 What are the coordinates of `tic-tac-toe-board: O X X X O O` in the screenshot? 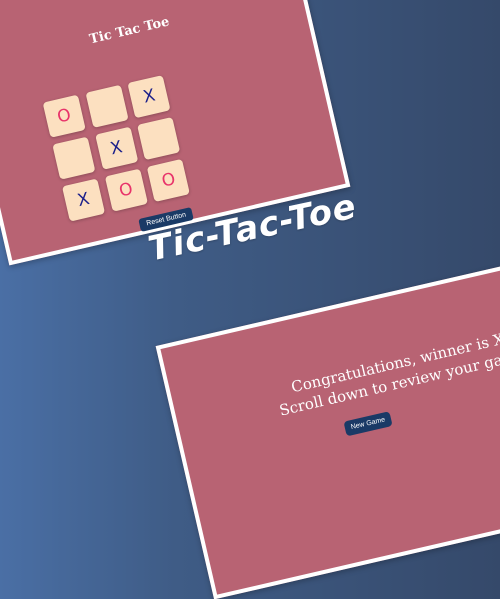 It's located at (117, 148).